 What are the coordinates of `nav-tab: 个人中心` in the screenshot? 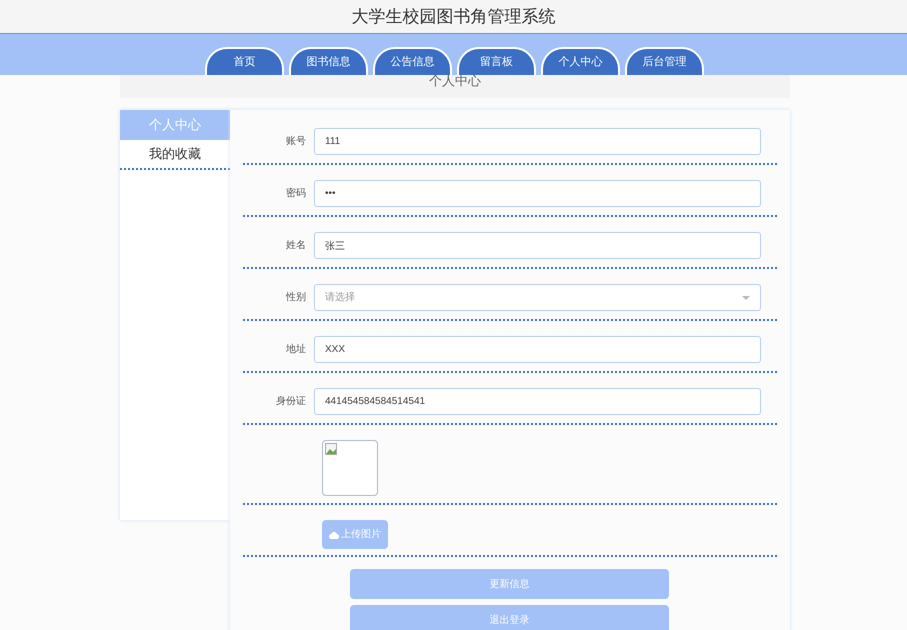 It's located at (580, 61).